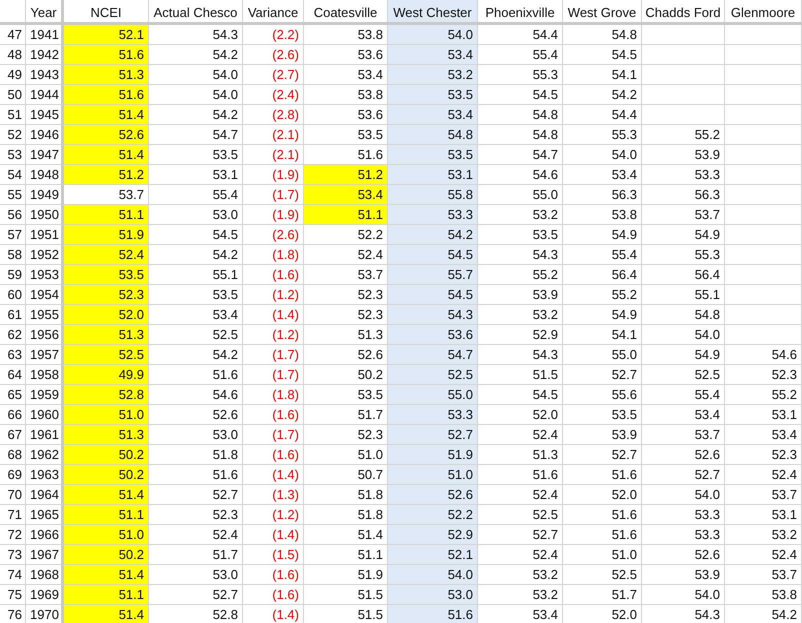 The width and height of the screenshot is (802, 623). What do you see at coordinates (45, 515) in the screenshot?
I see `table-cell: 1965` at bounding box center [45, 515].